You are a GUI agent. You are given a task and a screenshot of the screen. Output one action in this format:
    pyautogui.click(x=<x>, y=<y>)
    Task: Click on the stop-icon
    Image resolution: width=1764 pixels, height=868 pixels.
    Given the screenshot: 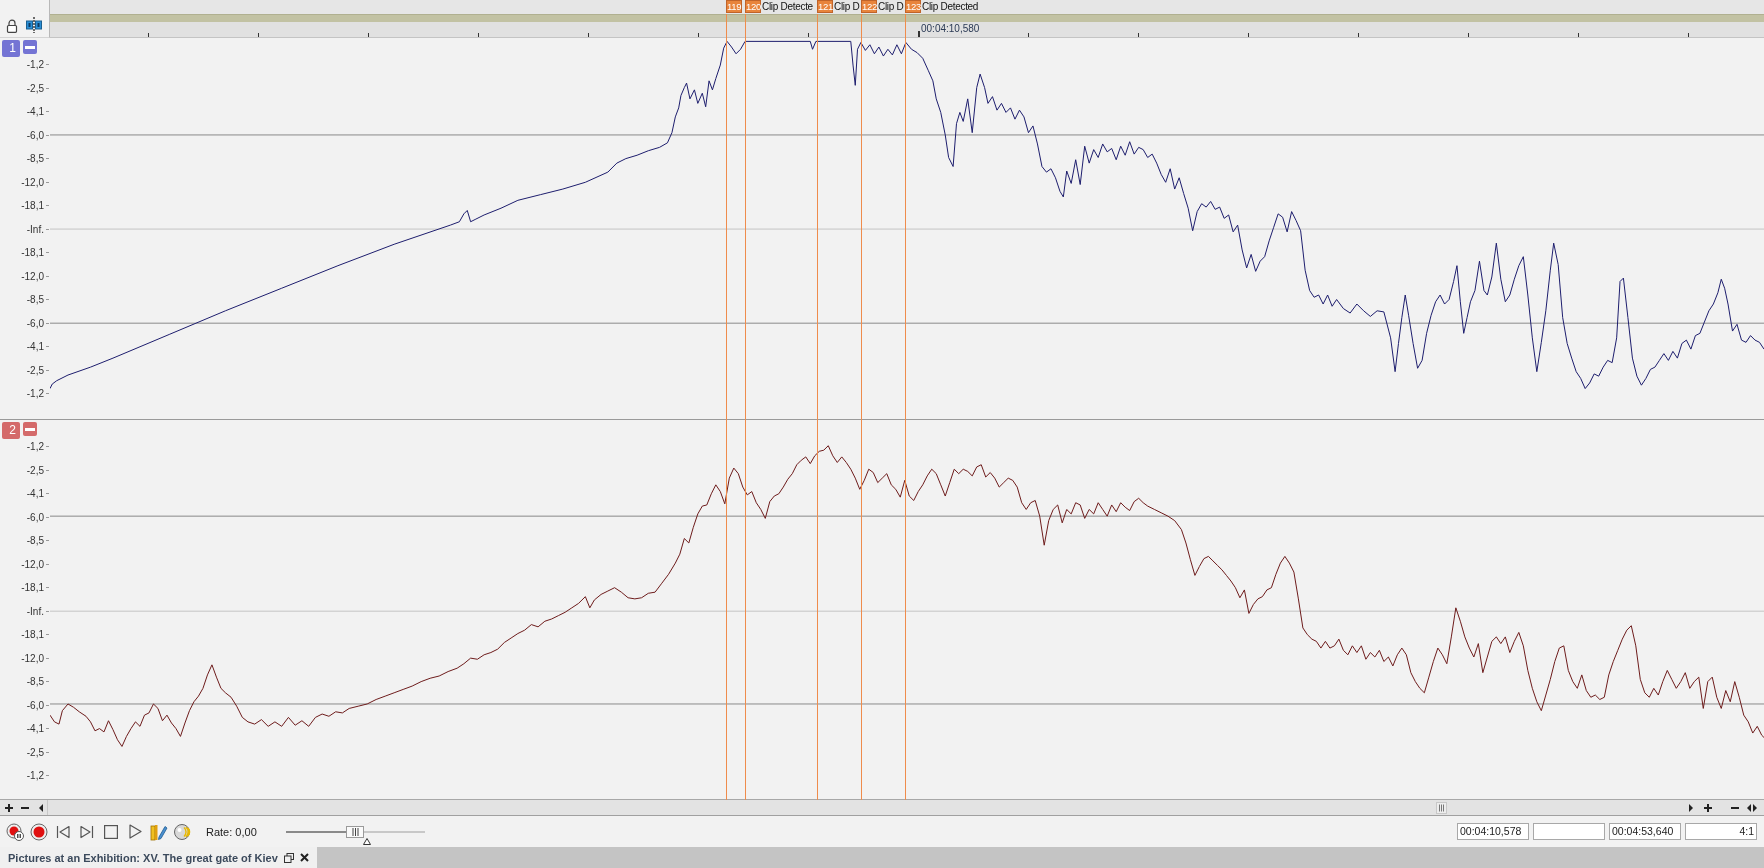 What is the action you would take?
    pyautogui.click(x=111, y=831)
    